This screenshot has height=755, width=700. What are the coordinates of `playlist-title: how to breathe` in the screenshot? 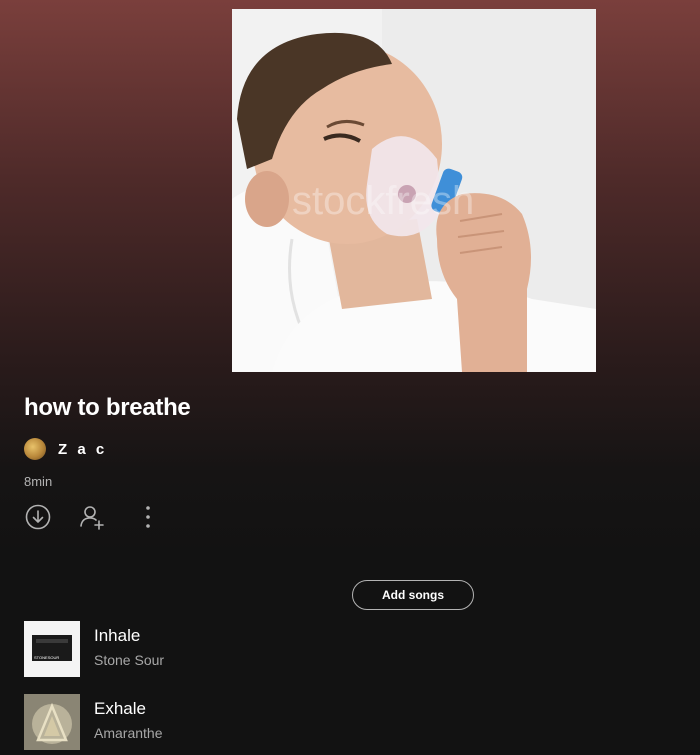 It's located at (107, 407).